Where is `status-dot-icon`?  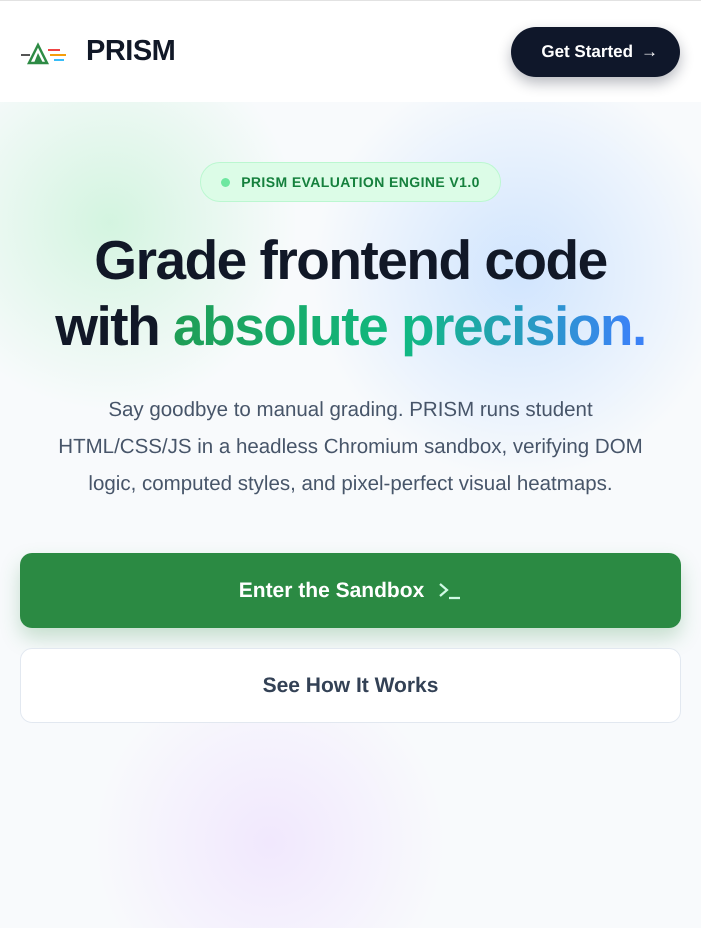 status-dot-icon is located at coordinates (225, 182).